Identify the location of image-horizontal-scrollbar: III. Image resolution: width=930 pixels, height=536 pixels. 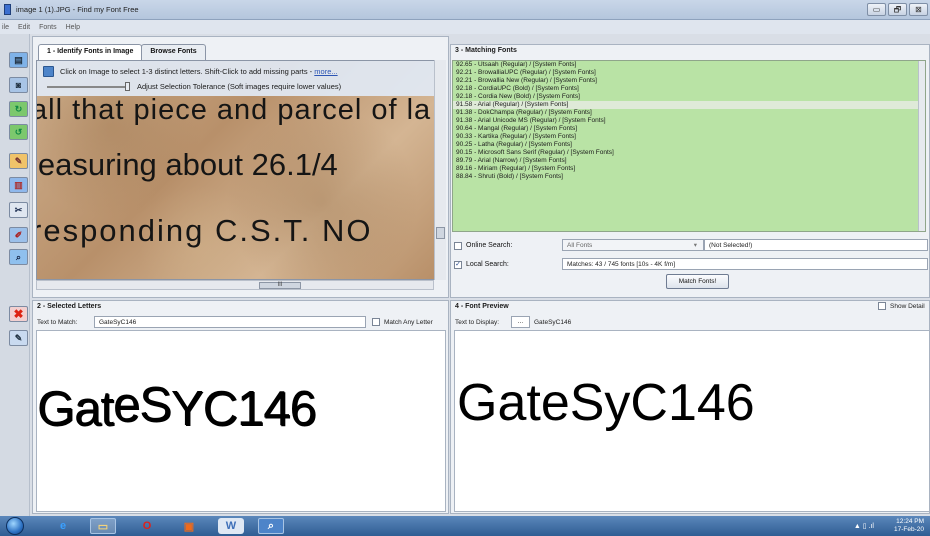
(235, 285).